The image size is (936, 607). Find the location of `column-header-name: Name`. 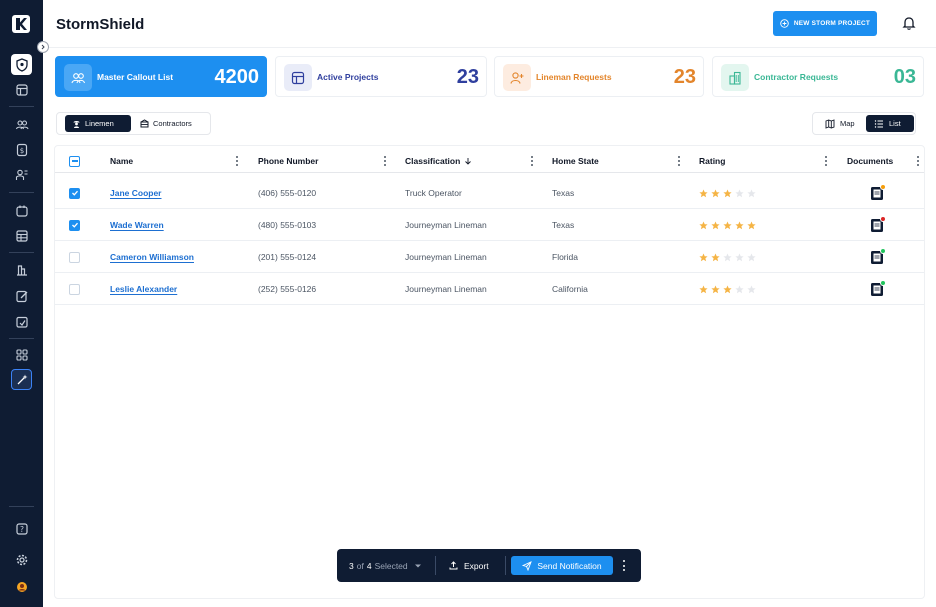

column-header-name: Name is located at coordinates (121, 161).